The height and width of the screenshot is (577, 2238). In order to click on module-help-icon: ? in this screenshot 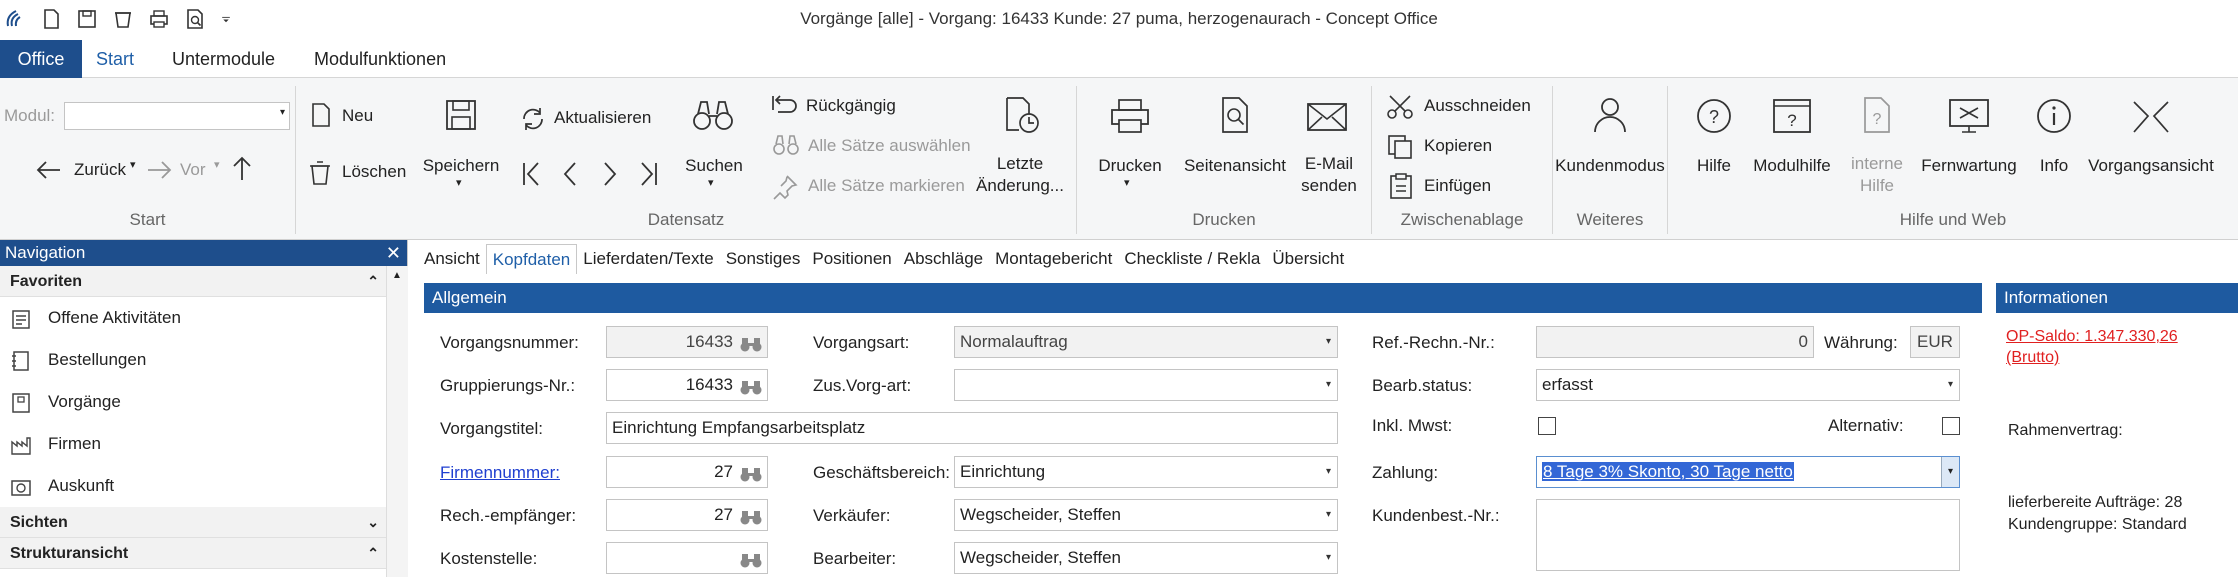, I will do `click(1792, 116)`.